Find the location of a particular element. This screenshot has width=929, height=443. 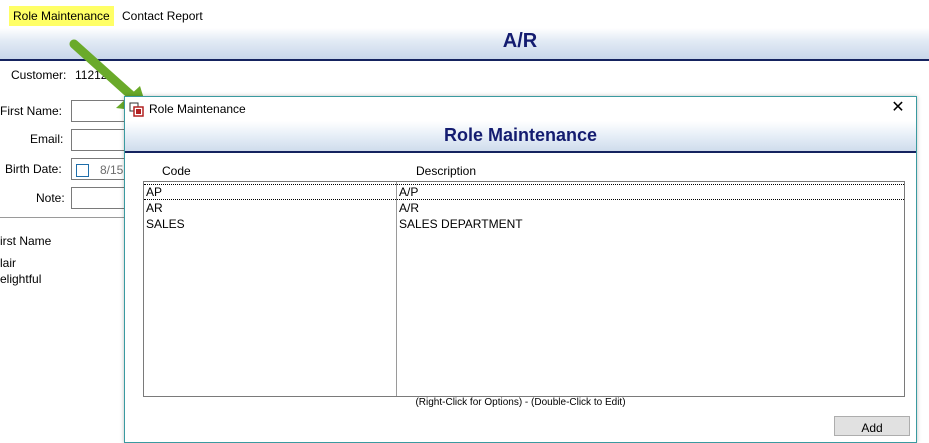

app-window-icon is located at coordinates (136, 109).